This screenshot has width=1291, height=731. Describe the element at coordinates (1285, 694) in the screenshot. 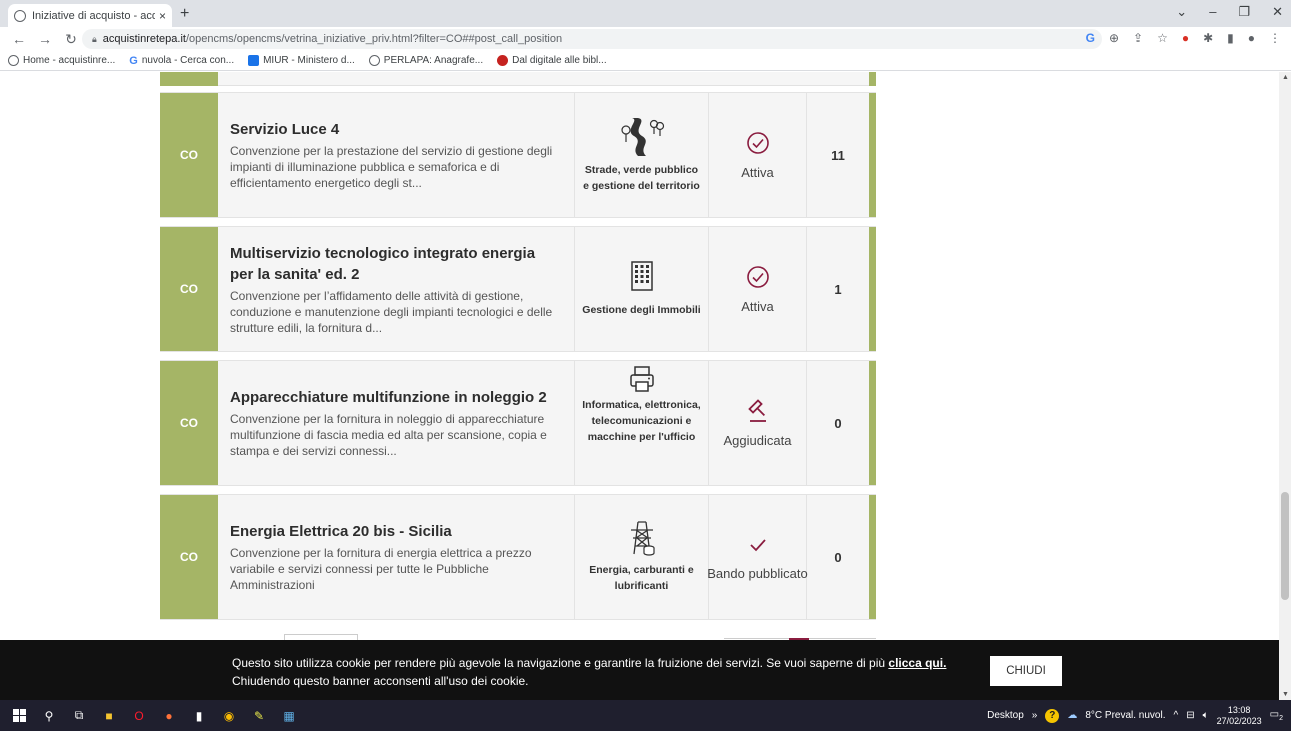

I see `scroll-down-arrow-icon: ▼` at that location.